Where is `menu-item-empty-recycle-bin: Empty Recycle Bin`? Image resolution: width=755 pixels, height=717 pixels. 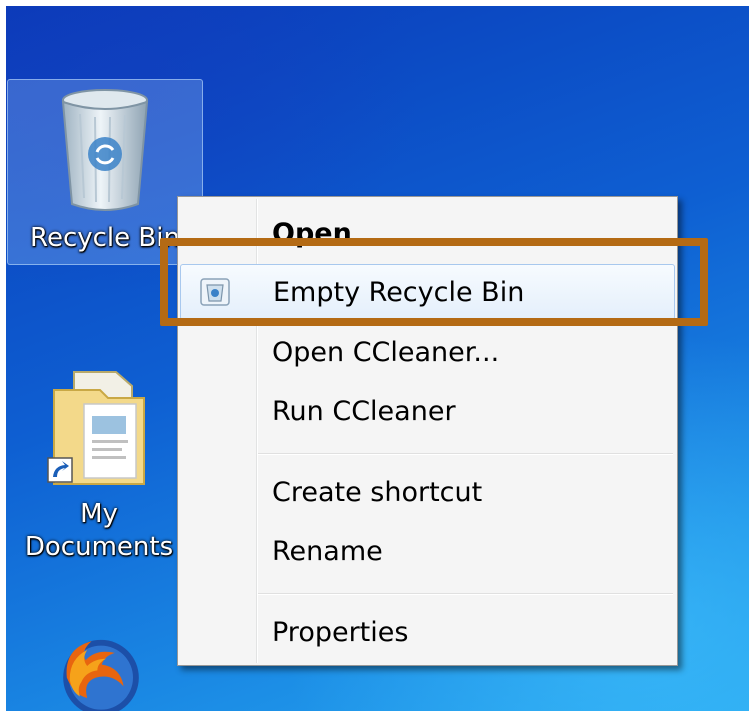
menu-item-empty-recycle-bin: Empty Recycle Bin is located at coordinates (427, 292).